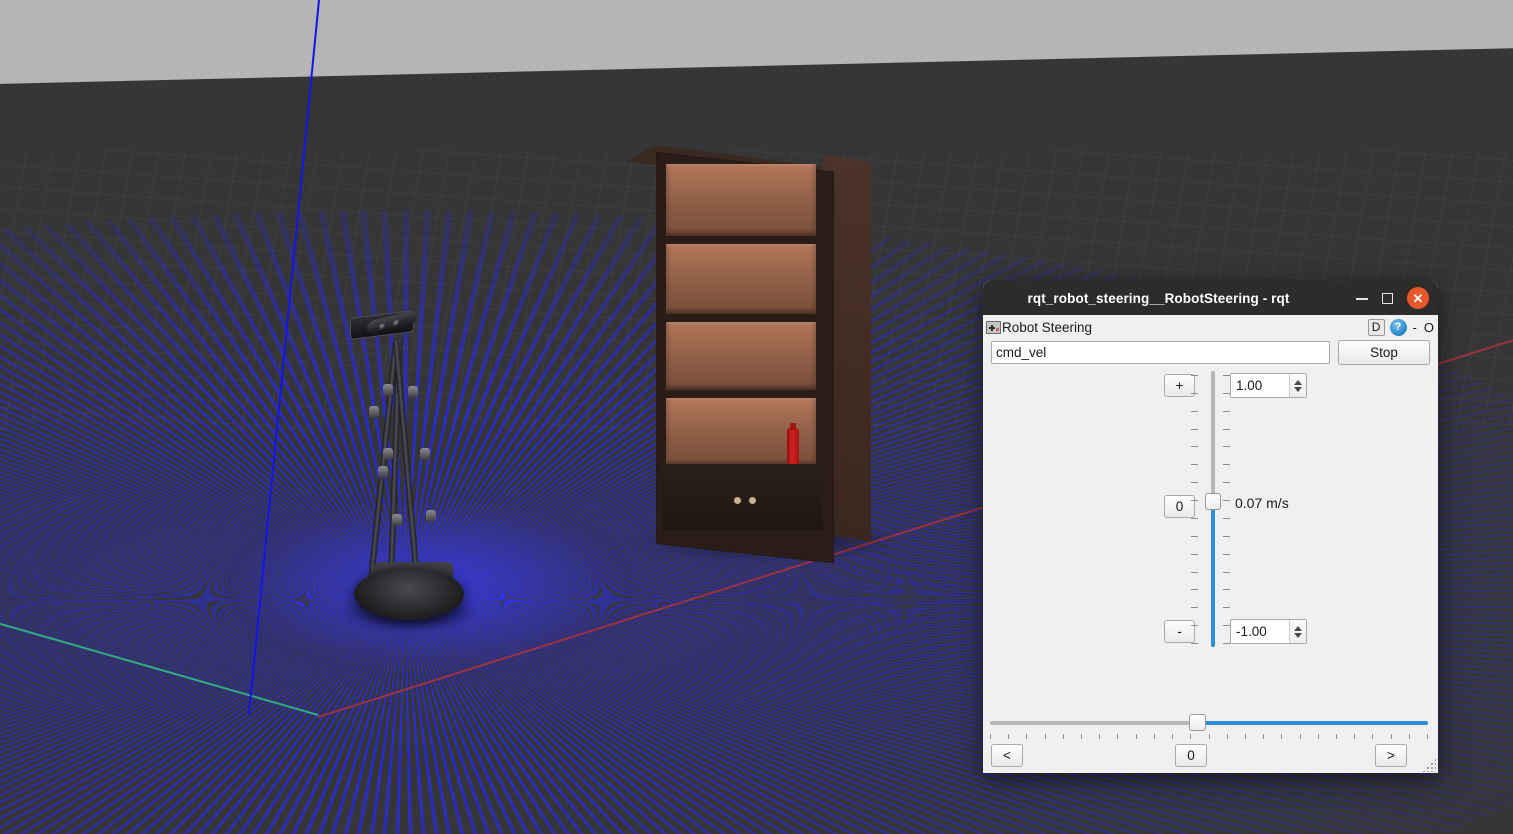 The width and height of the screenshot is (1513, 834). I want to click on linear-max-stepper, so click(1297, 385).